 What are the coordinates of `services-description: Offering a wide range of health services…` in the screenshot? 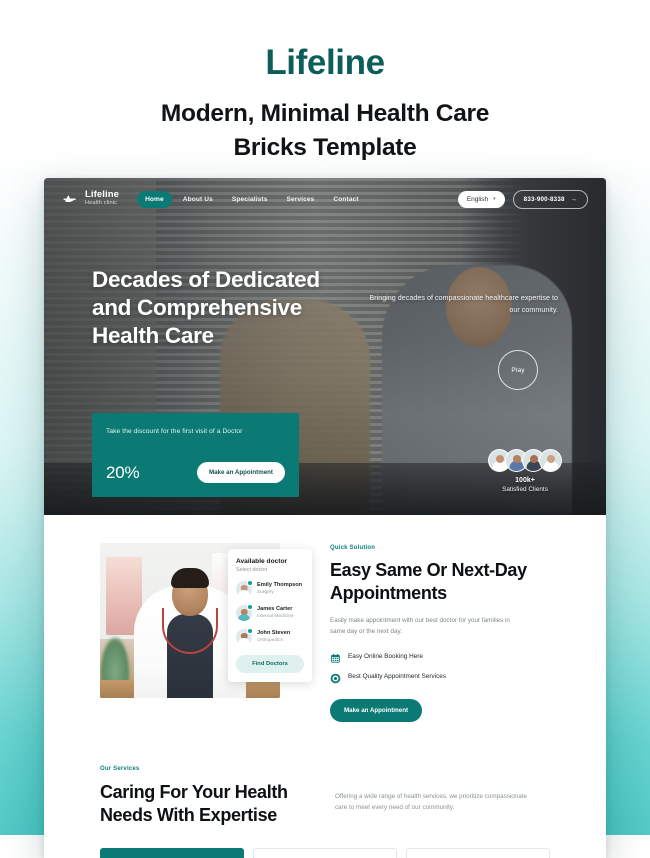 It's located at (431, 802).